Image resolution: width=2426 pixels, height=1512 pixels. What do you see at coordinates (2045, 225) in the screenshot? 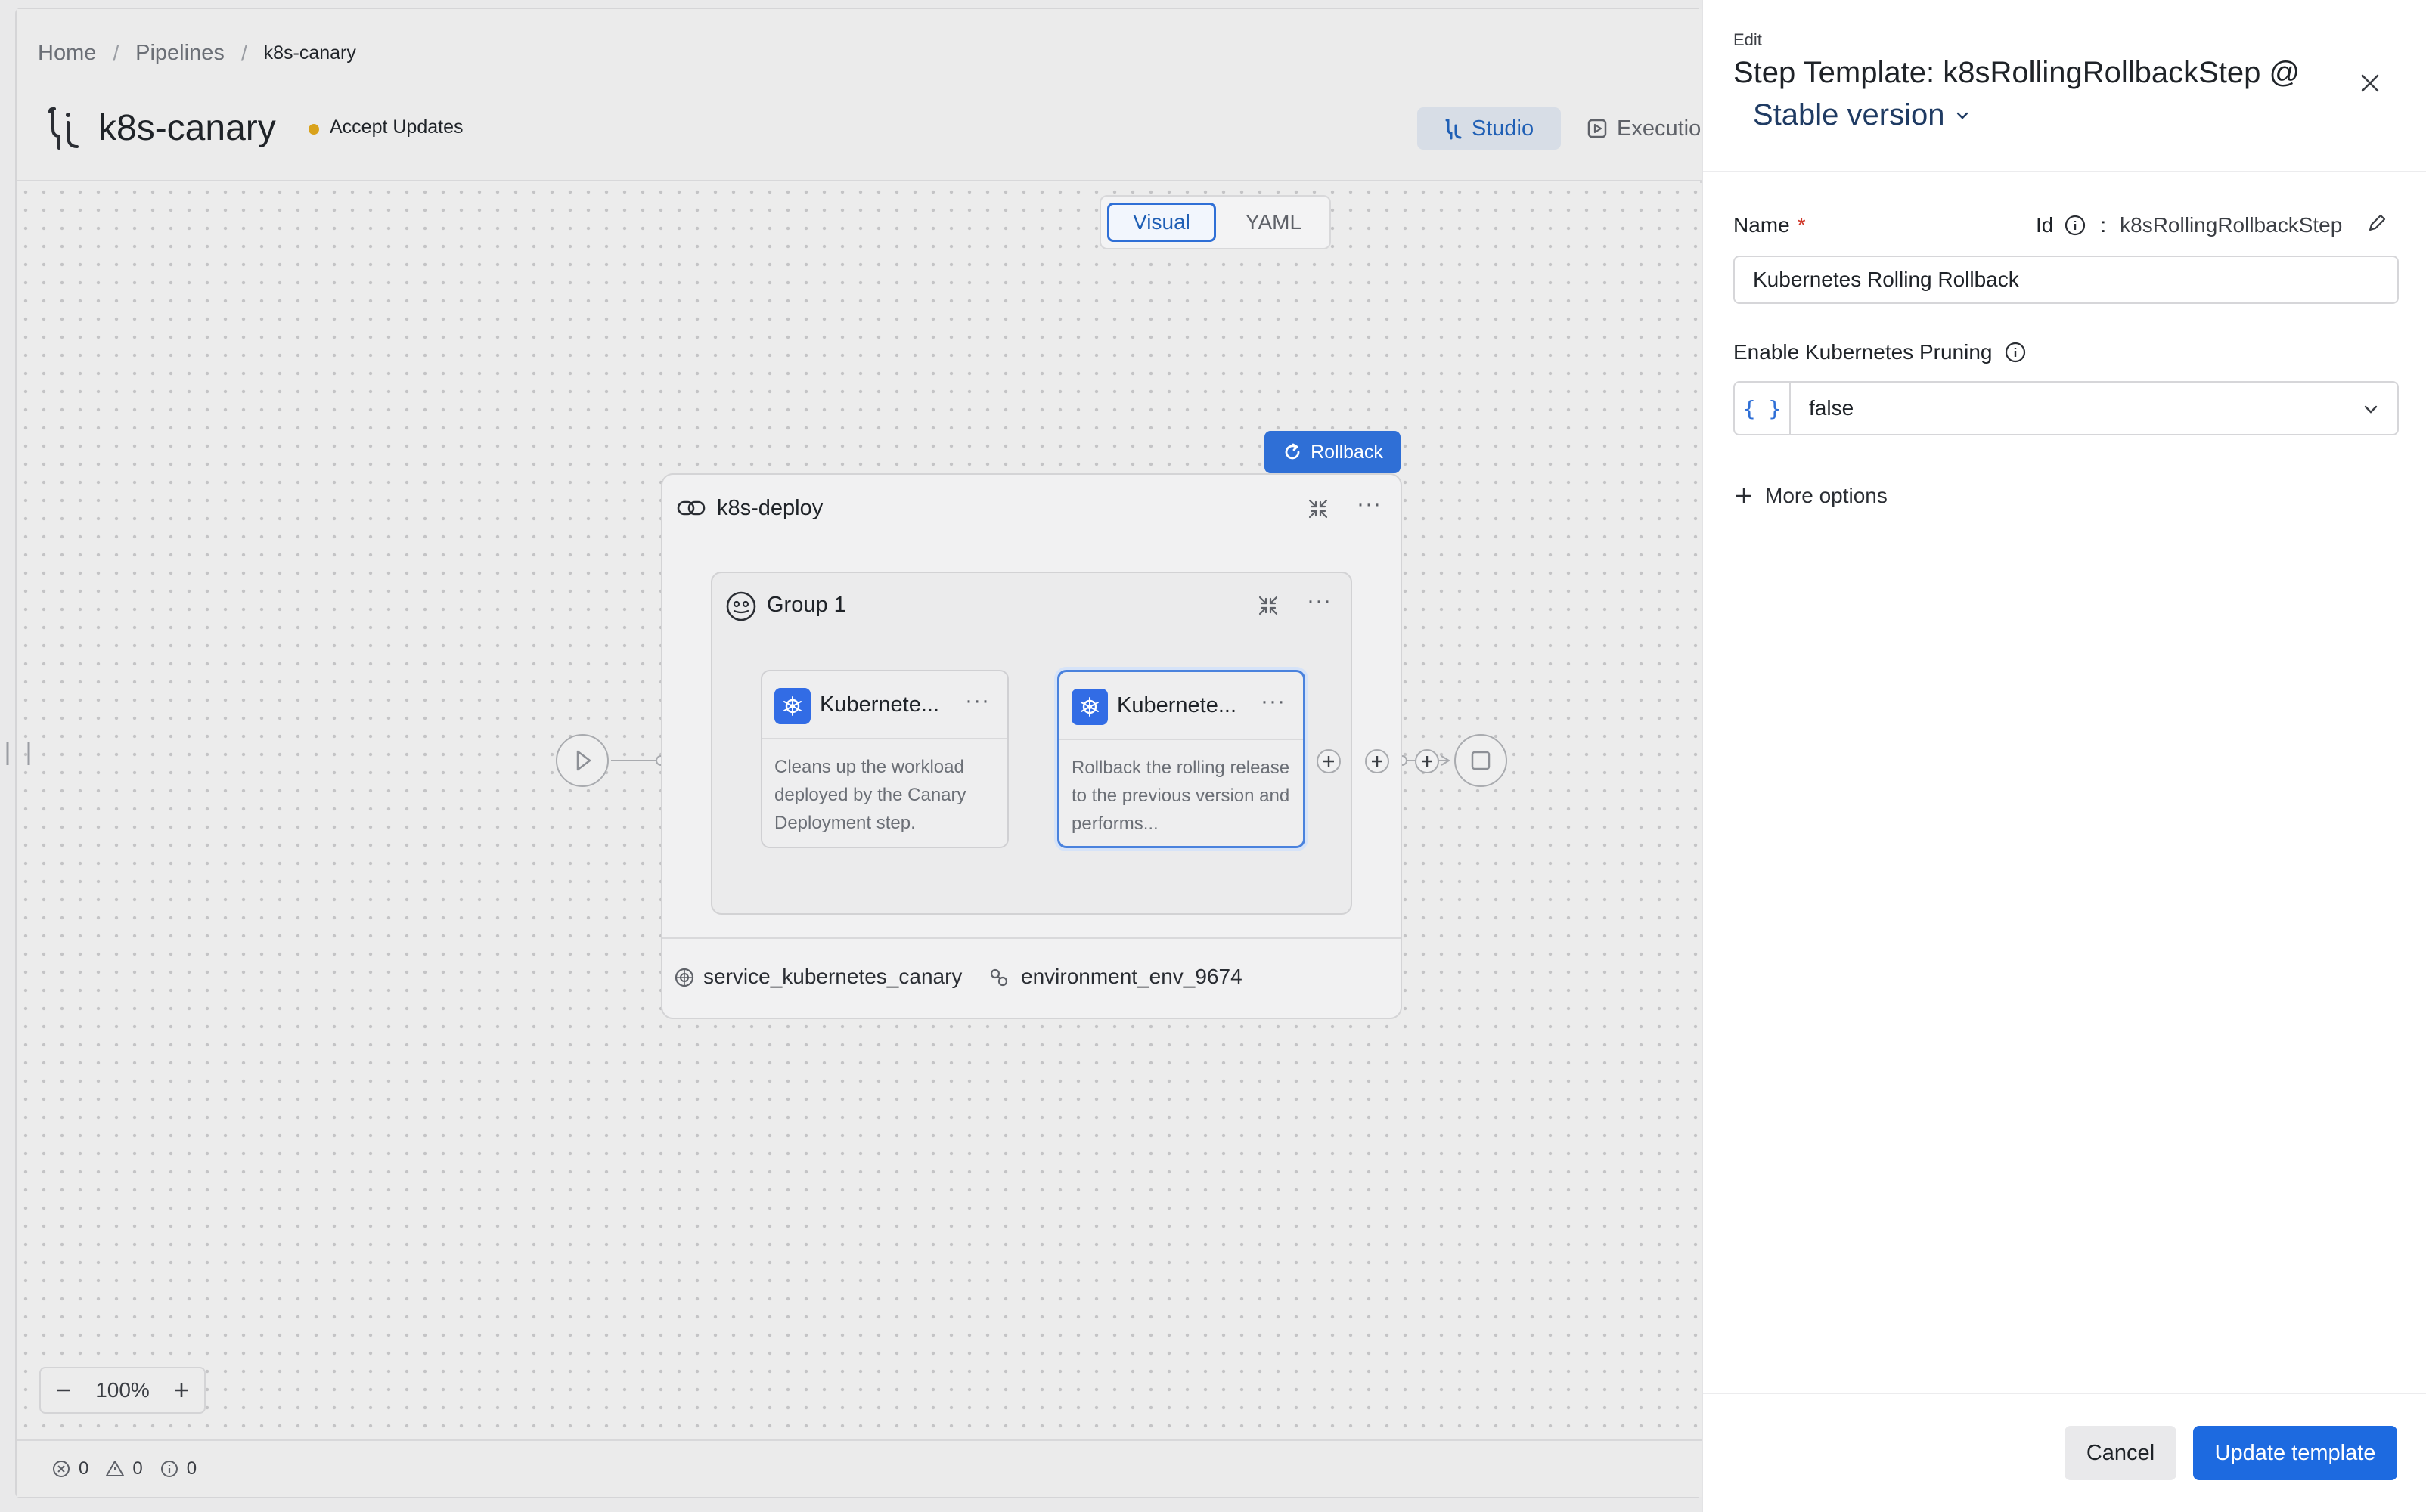
I see `id-label: Id` at bounding box center [2045, 225].